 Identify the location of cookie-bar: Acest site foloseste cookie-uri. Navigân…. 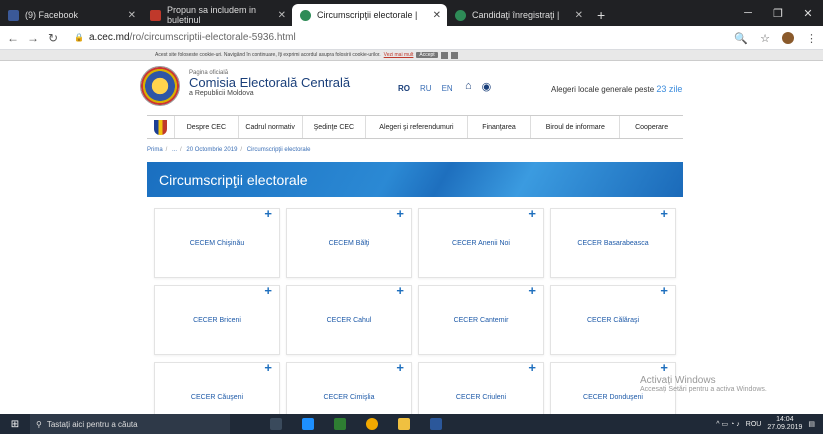
(411, 55).